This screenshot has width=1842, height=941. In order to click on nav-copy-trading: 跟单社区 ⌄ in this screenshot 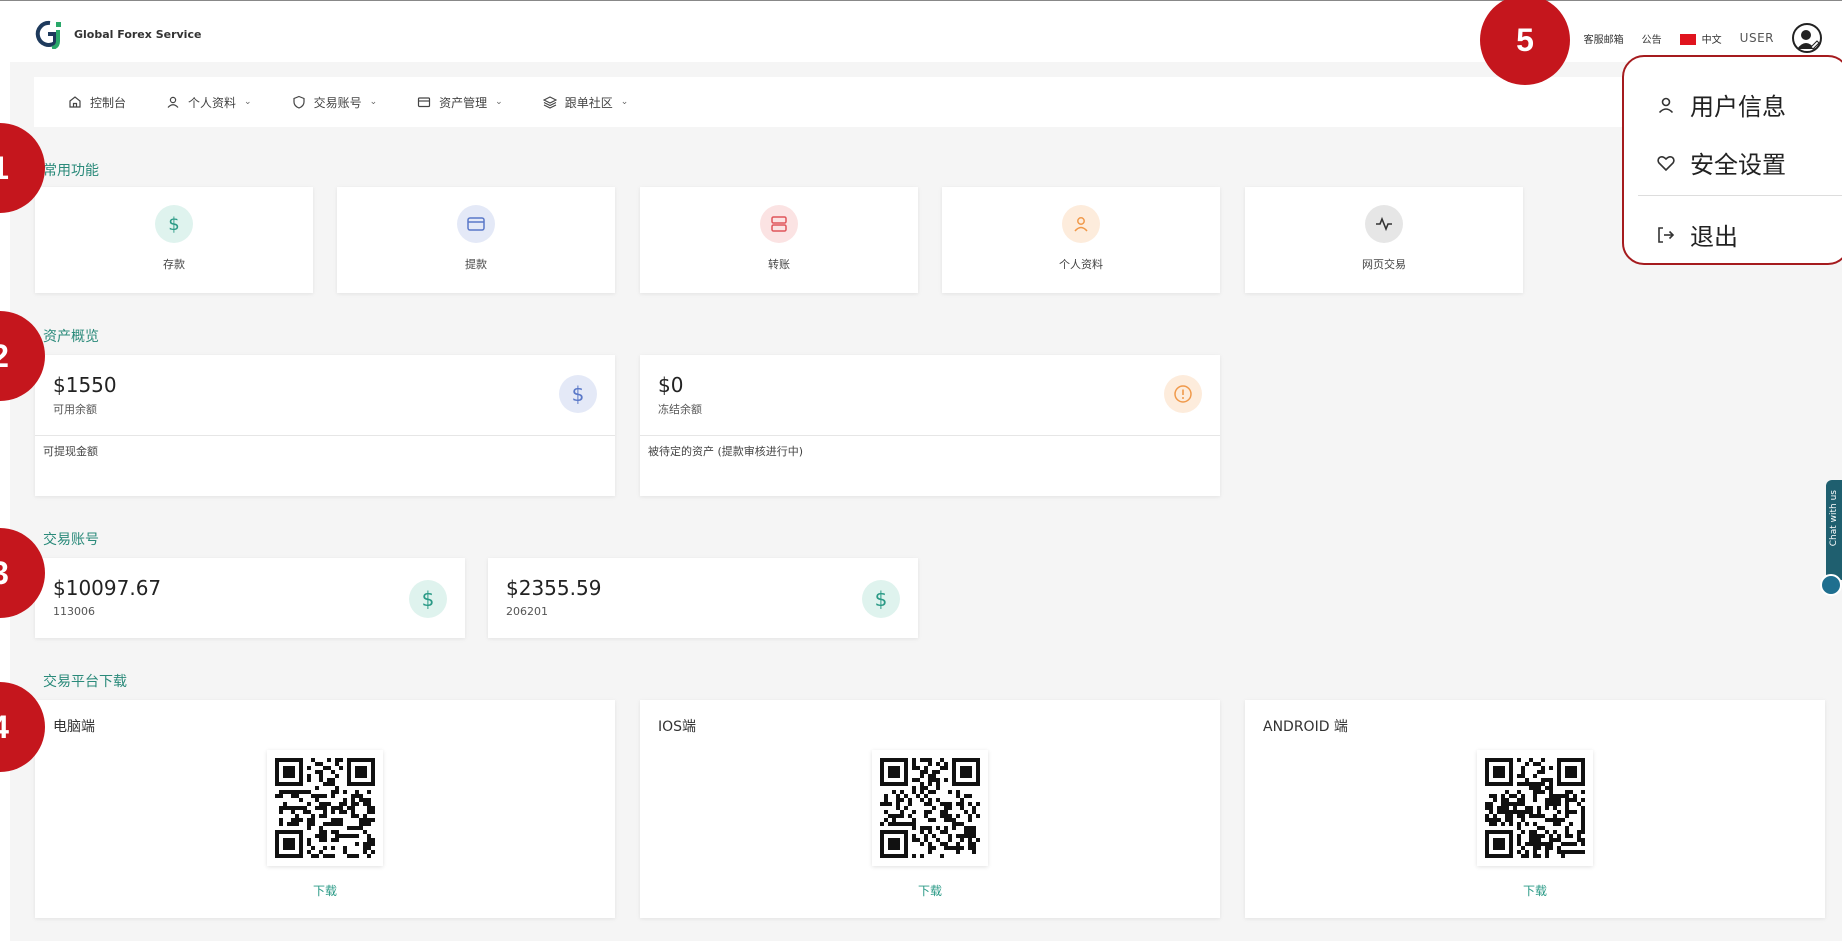, I will do `click(585, 102)`.